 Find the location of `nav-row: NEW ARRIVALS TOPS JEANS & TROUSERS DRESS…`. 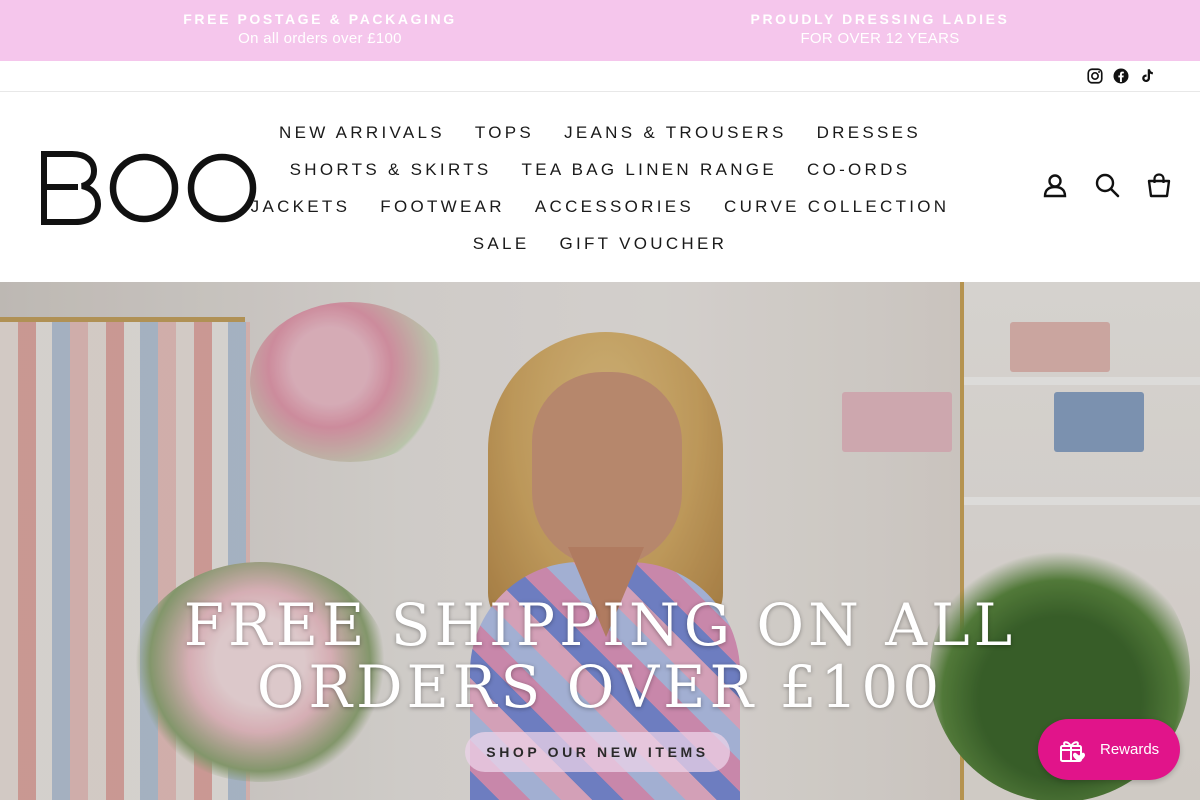

nav-row: NEW ARRIVALS TOPS JEANS & TROUSERS DRESS… is located at coordinates (600, 132).